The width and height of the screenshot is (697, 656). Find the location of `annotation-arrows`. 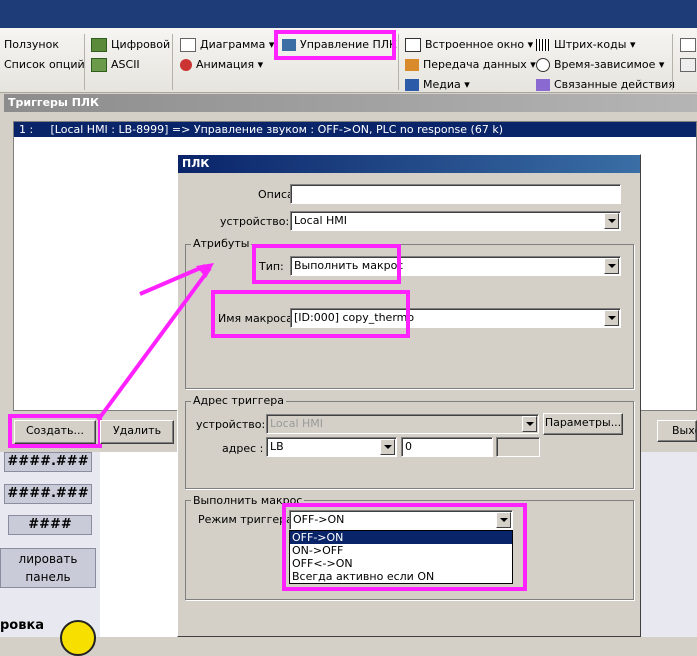

annotation-arrows is located at coordinates (155, 342).